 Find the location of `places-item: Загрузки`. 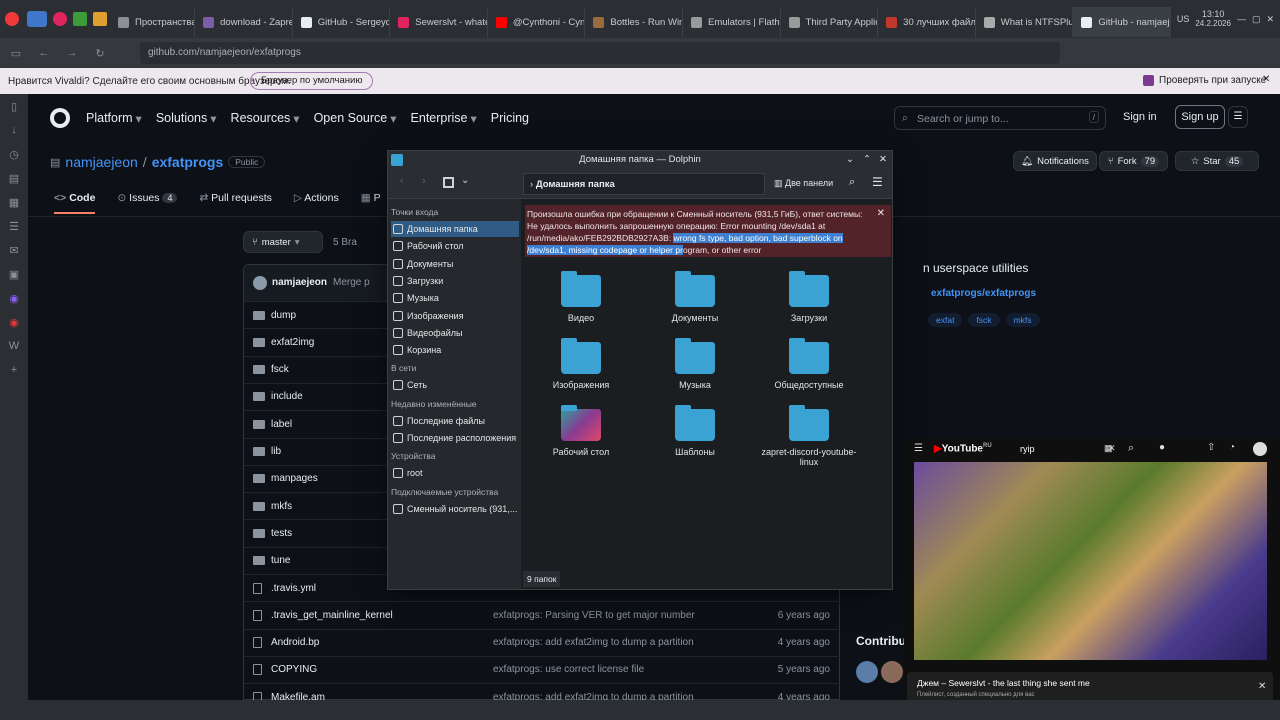

places-item: Загрузки is located at coordinates (455, 281).